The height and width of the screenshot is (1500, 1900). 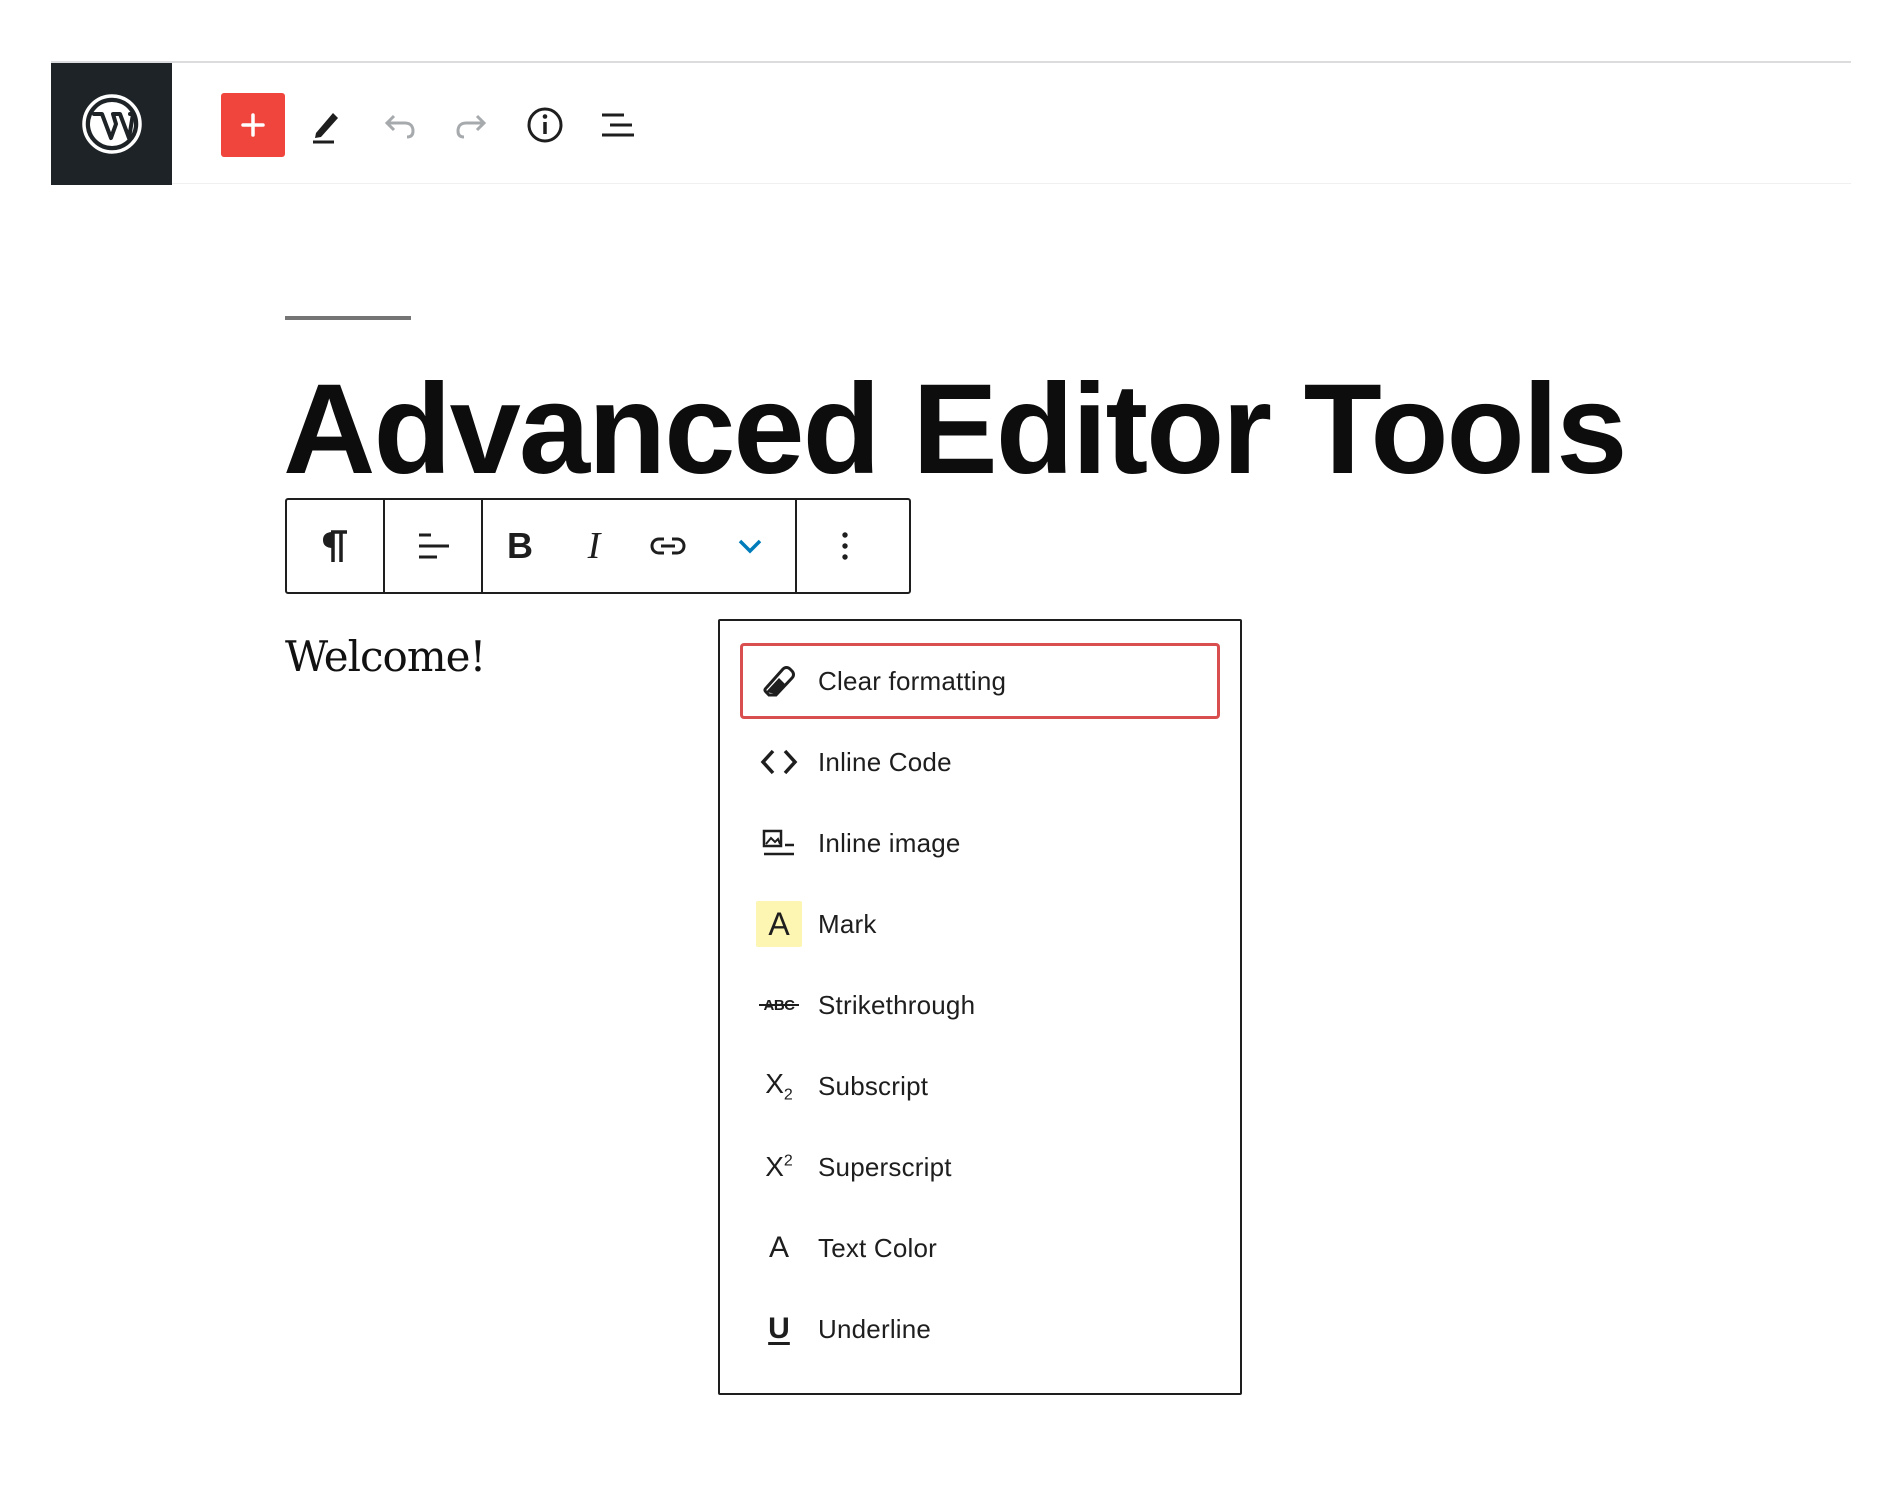 I want to click on strikethrough-icon: ABC, so click(x=779, y=1005).